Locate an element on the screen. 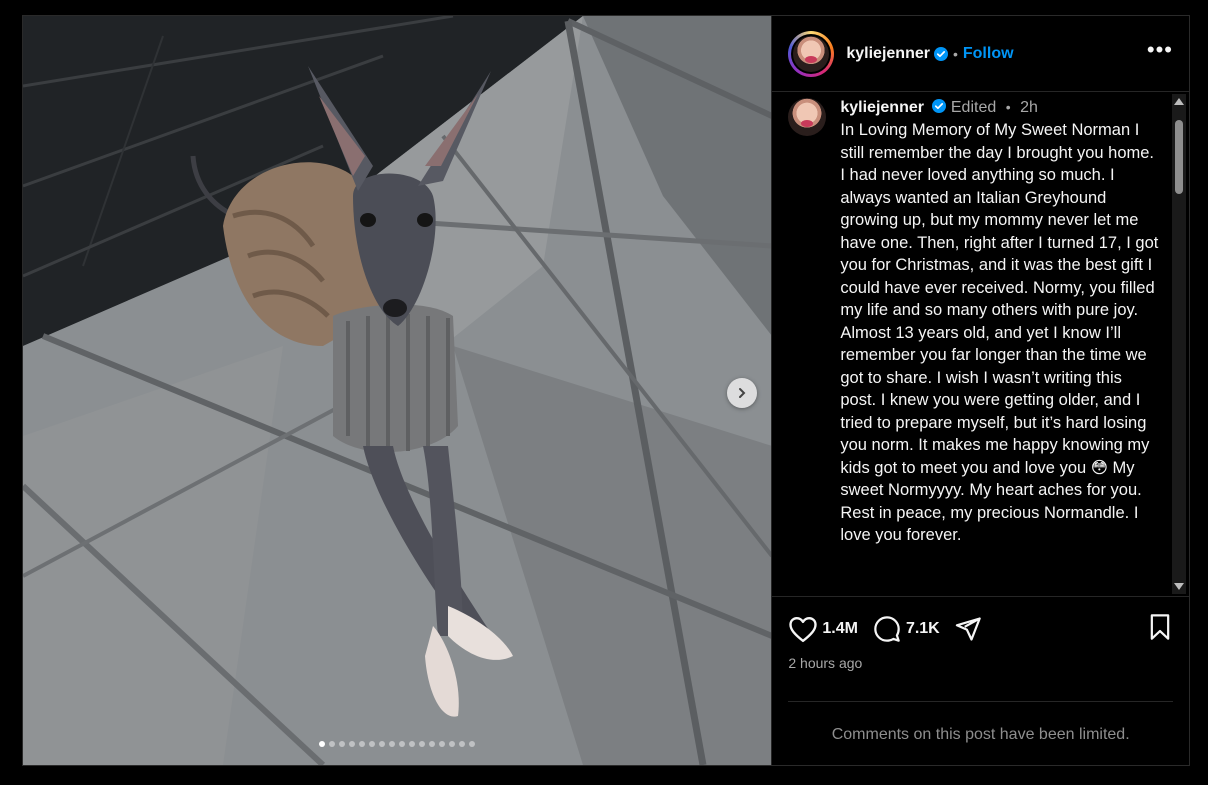  comment-icon is located at coordinates (887, 629).